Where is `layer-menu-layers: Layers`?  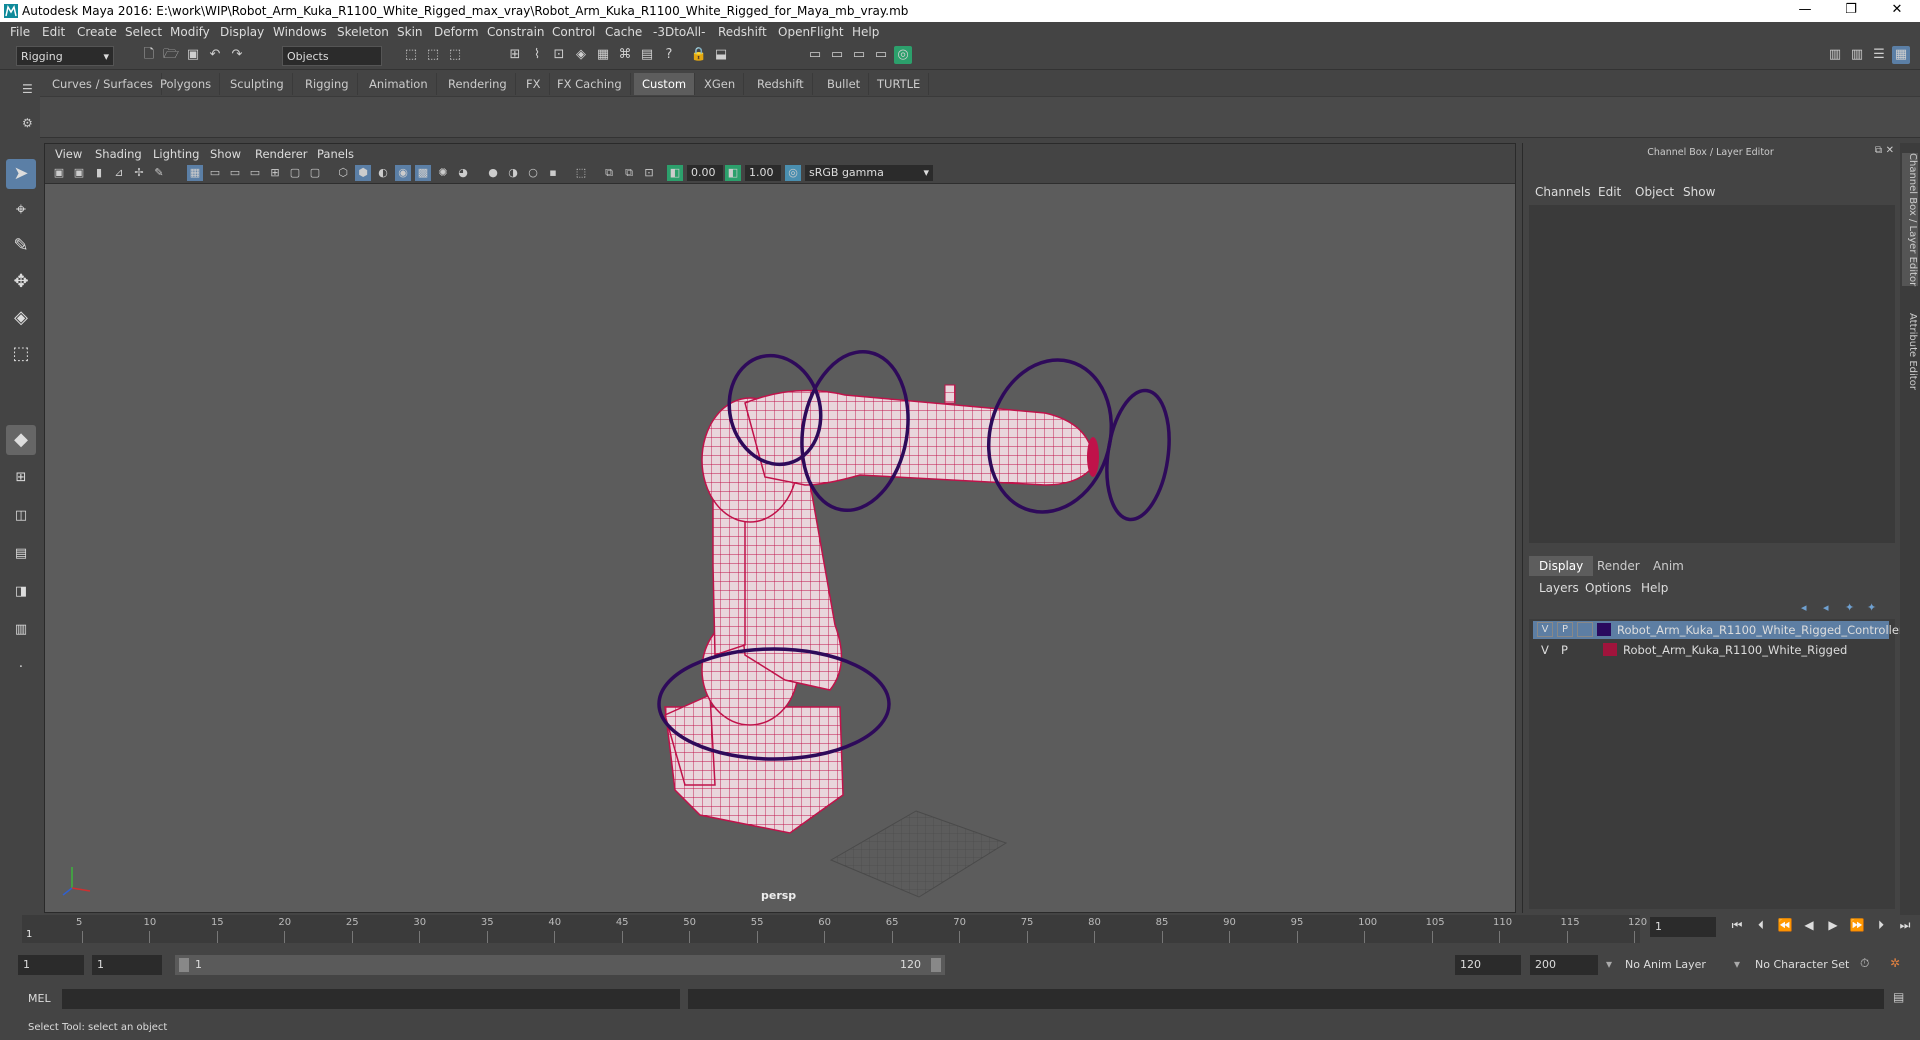 layer-menu-layers: Layers is located at coordinates (1559, 588).